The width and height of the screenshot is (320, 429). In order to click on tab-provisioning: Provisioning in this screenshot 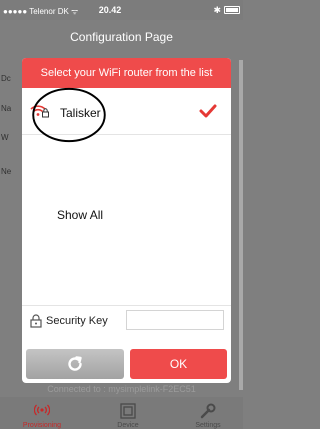, I will do `click(42, 413)`.